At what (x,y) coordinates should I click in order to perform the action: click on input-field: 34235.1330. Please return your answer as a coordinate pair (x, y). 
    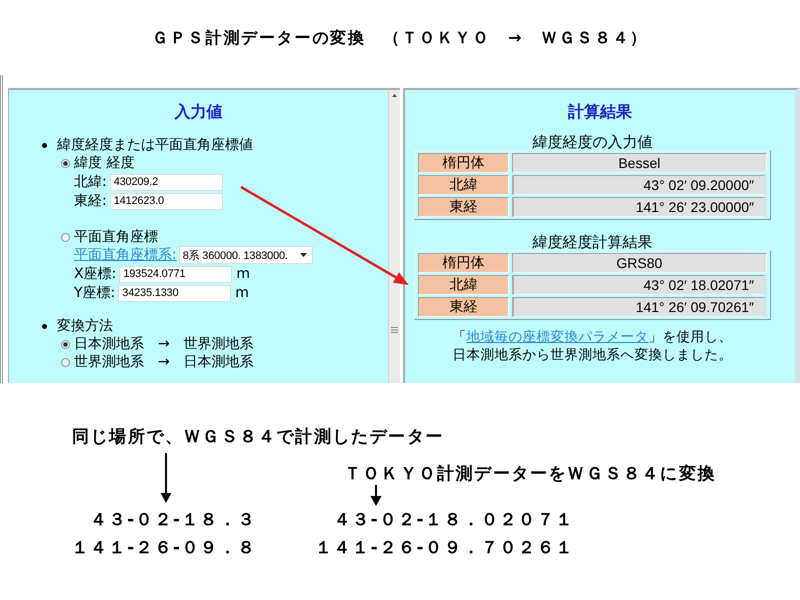
    Looking at the image, I should click on (175, 293).